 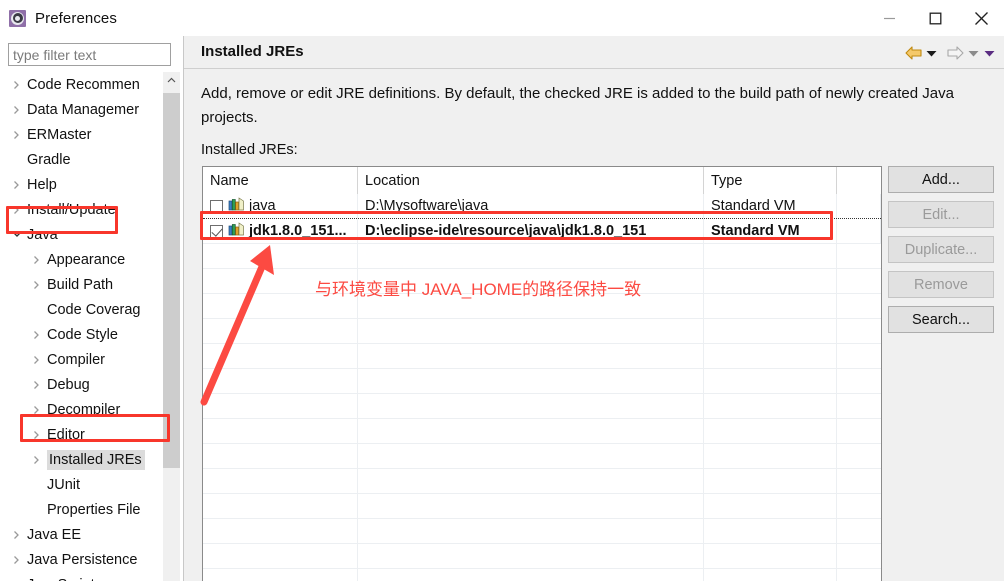 What do you see at coordinates (913, 53) in the screenshot?
I see `back-arrow-icon` at bounding box center [913, 53].